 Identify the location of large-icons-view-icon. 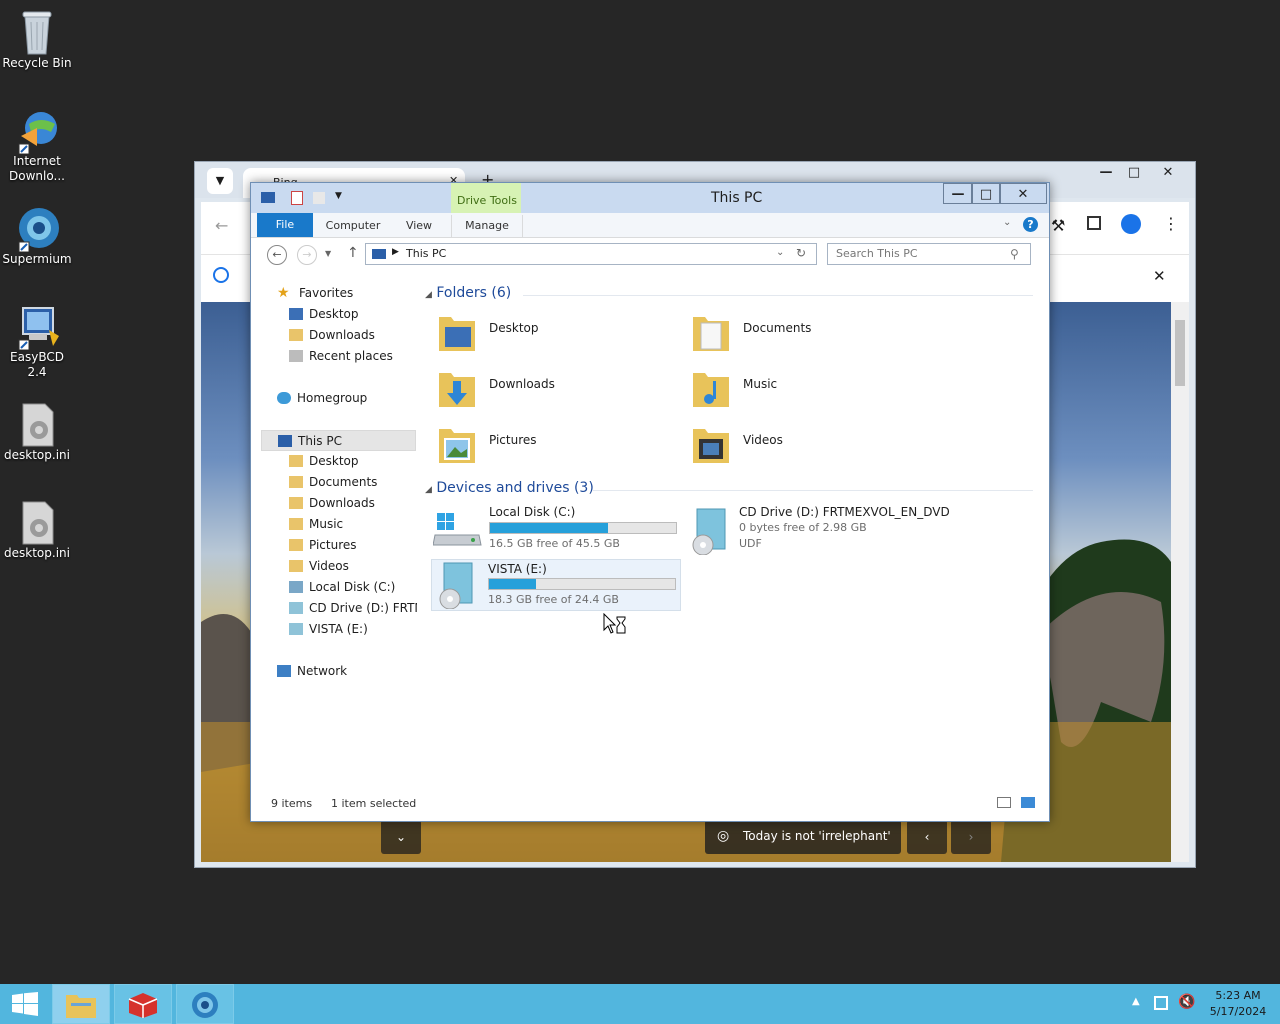
(1028, 802).